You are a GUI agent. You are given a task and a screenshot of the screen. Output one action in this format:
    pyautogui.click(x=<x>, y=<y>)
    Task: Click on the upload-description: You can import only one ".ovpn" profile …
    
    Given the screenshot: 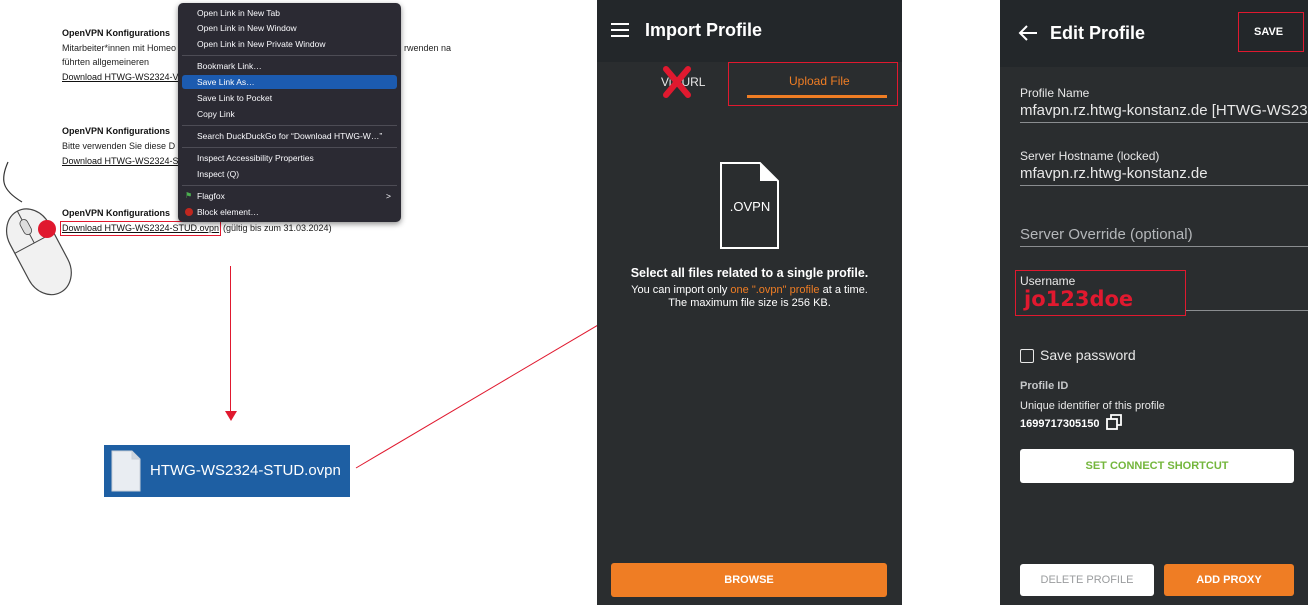 What is the action you would take?
    pyautogui.click(x=749, y=290)
    